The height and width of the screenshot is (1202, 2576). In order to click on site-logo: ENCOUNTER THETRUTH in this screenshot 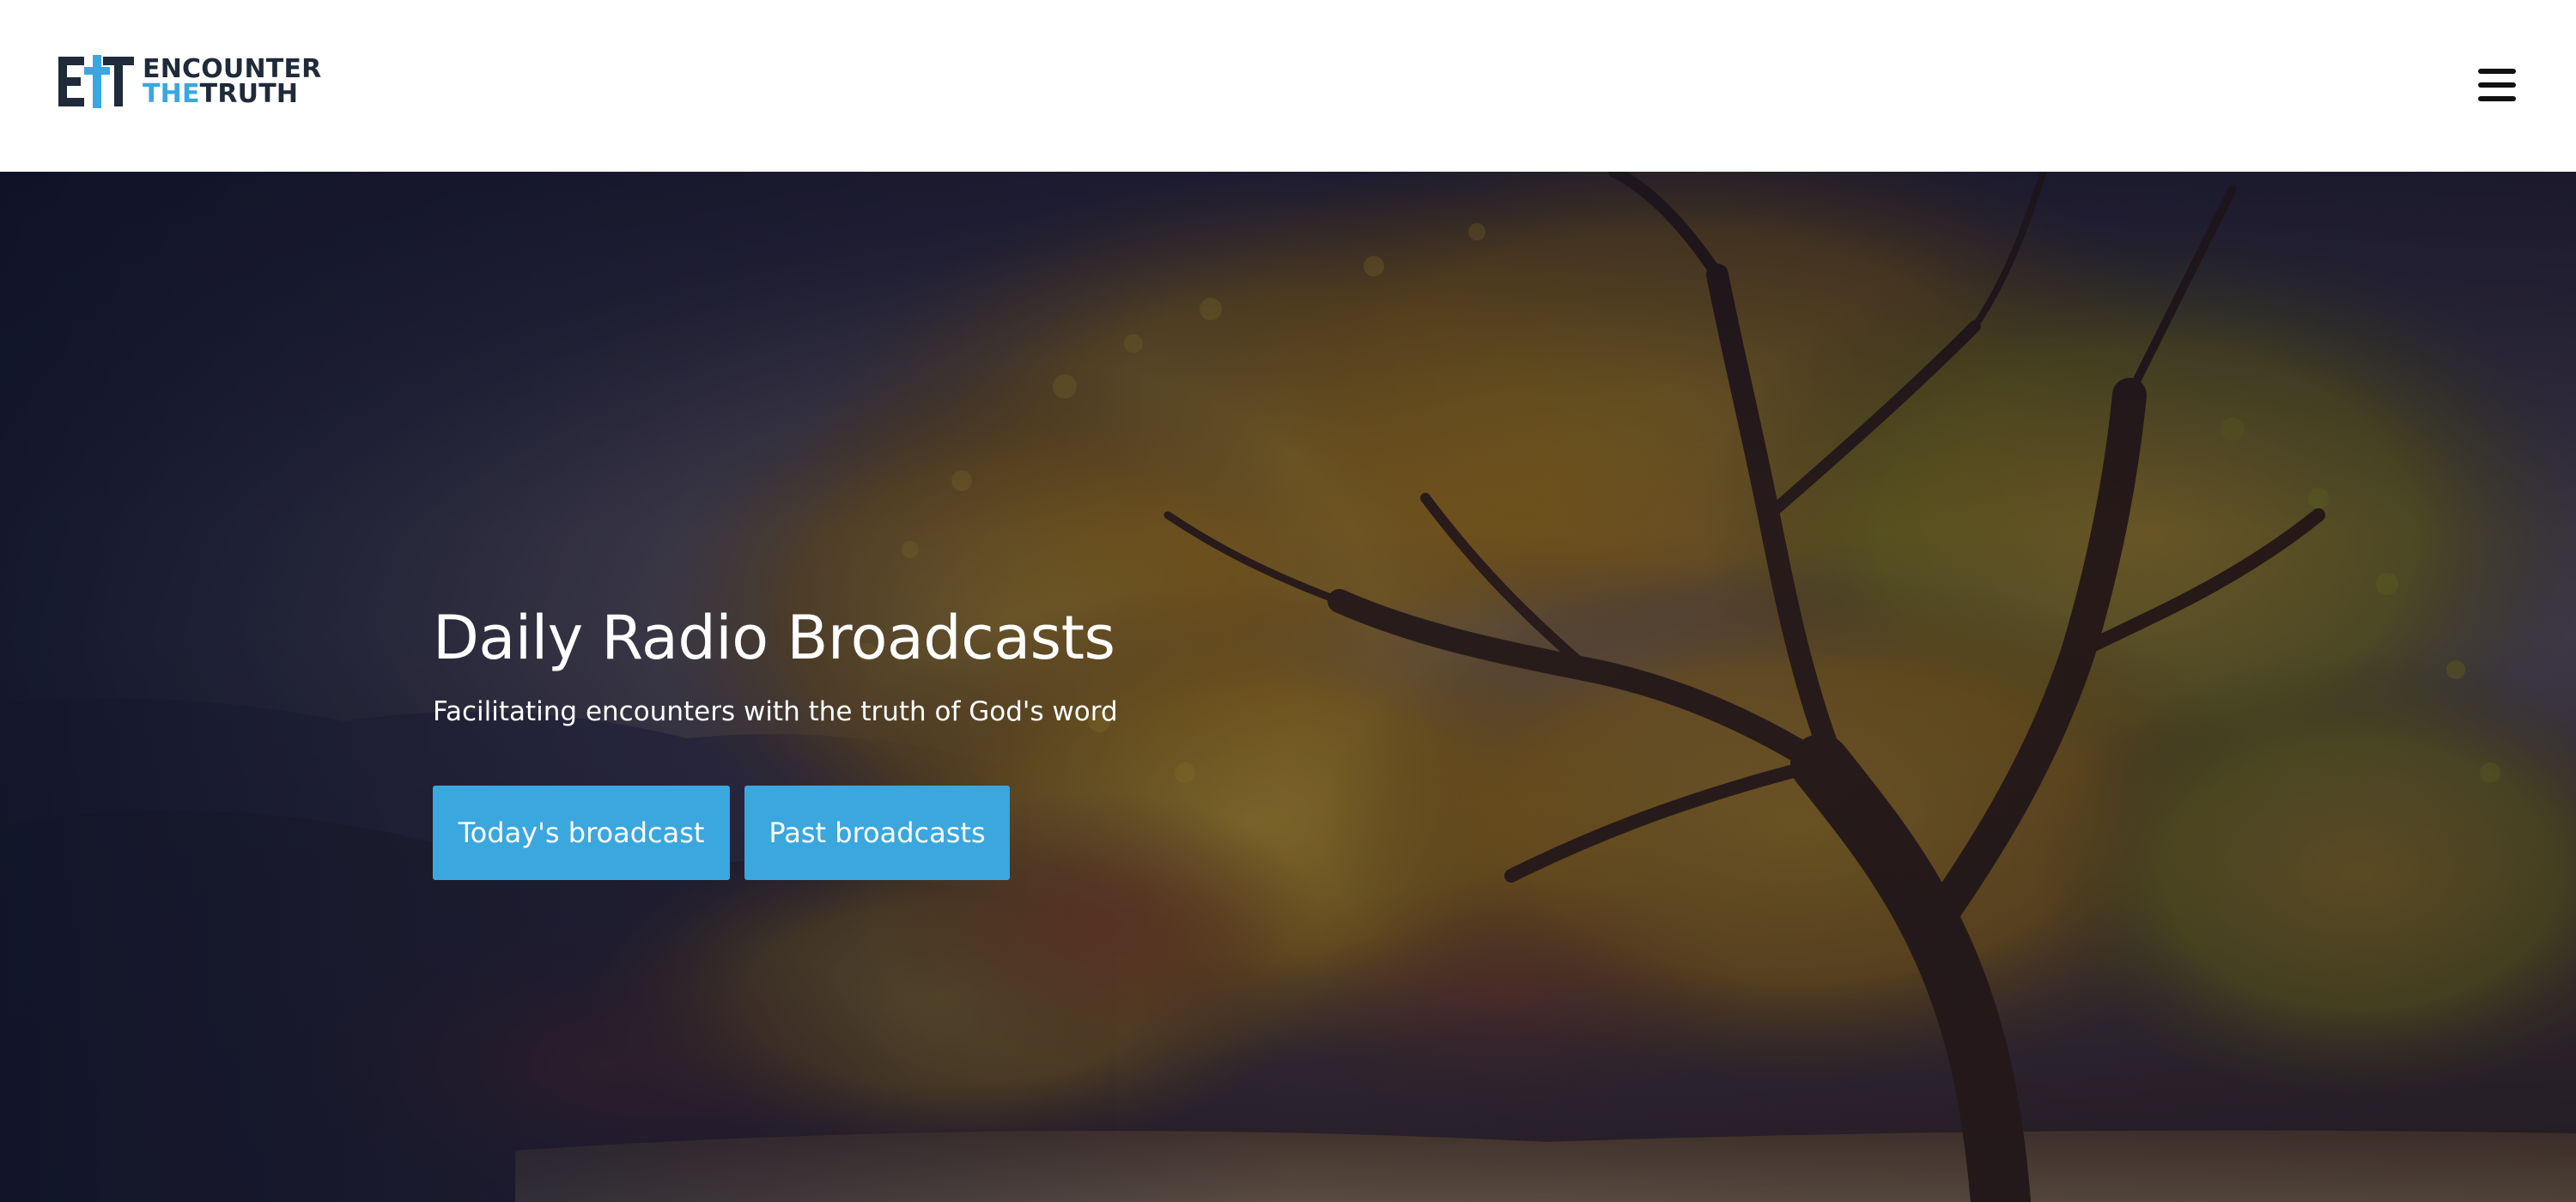, I will do `click(190, 81)`.